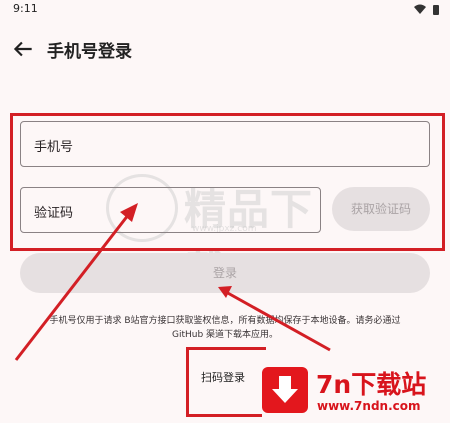  I want to click on site-badge-url: www.7ndn.com, so click(369, 406).